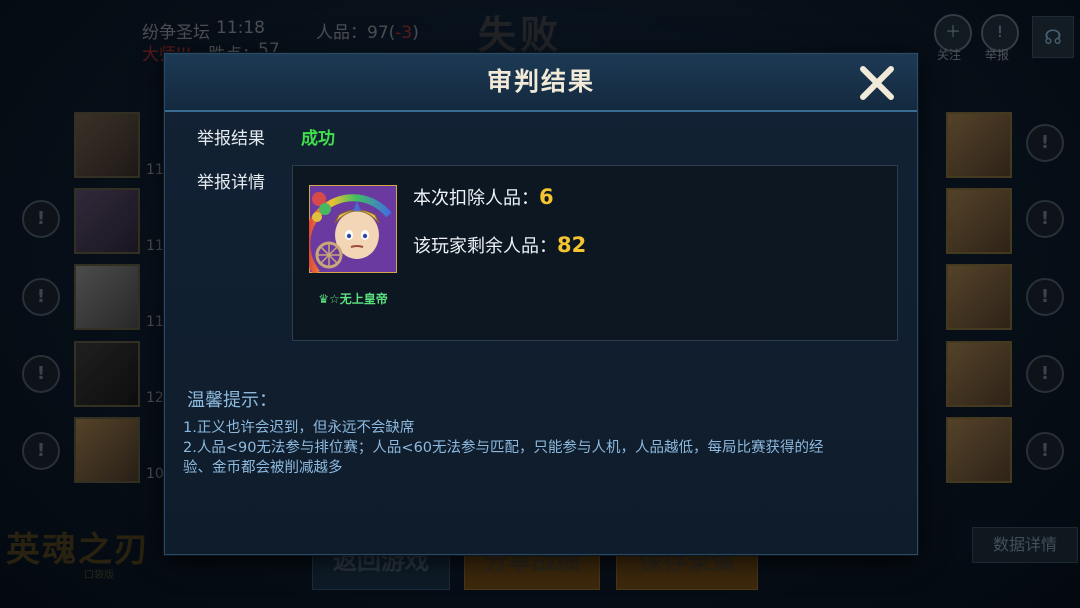  What do you see at coordinates (540, 81) in the screenshot?
I see `dialog-title: 审判结果` at bounding box center [540, 81].